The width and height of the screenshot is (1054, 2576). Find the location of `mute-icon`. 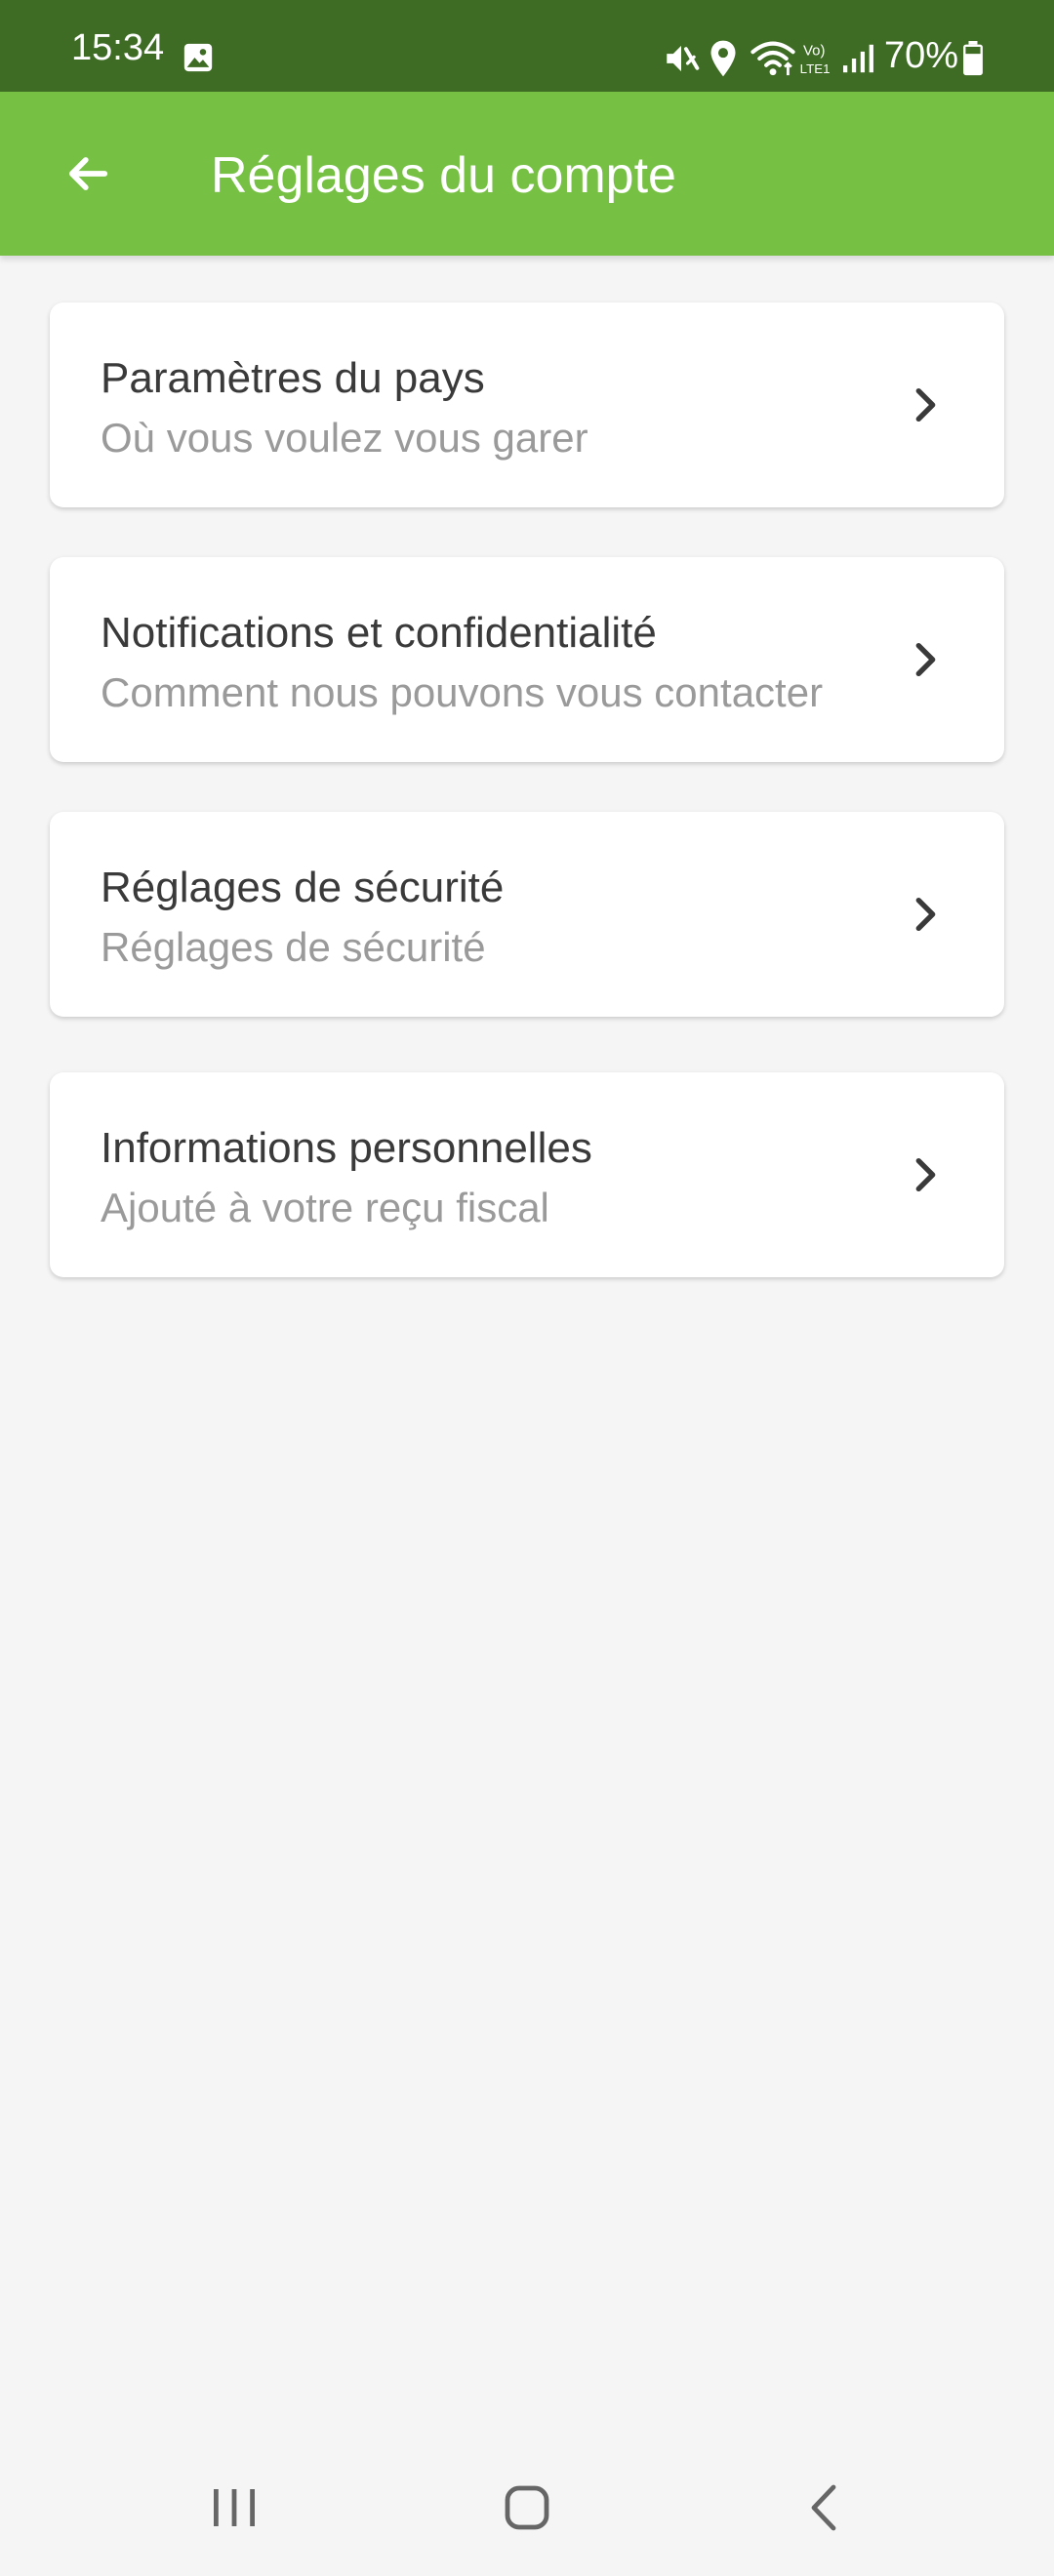

mute-icon is located at coordinates (683, 58).